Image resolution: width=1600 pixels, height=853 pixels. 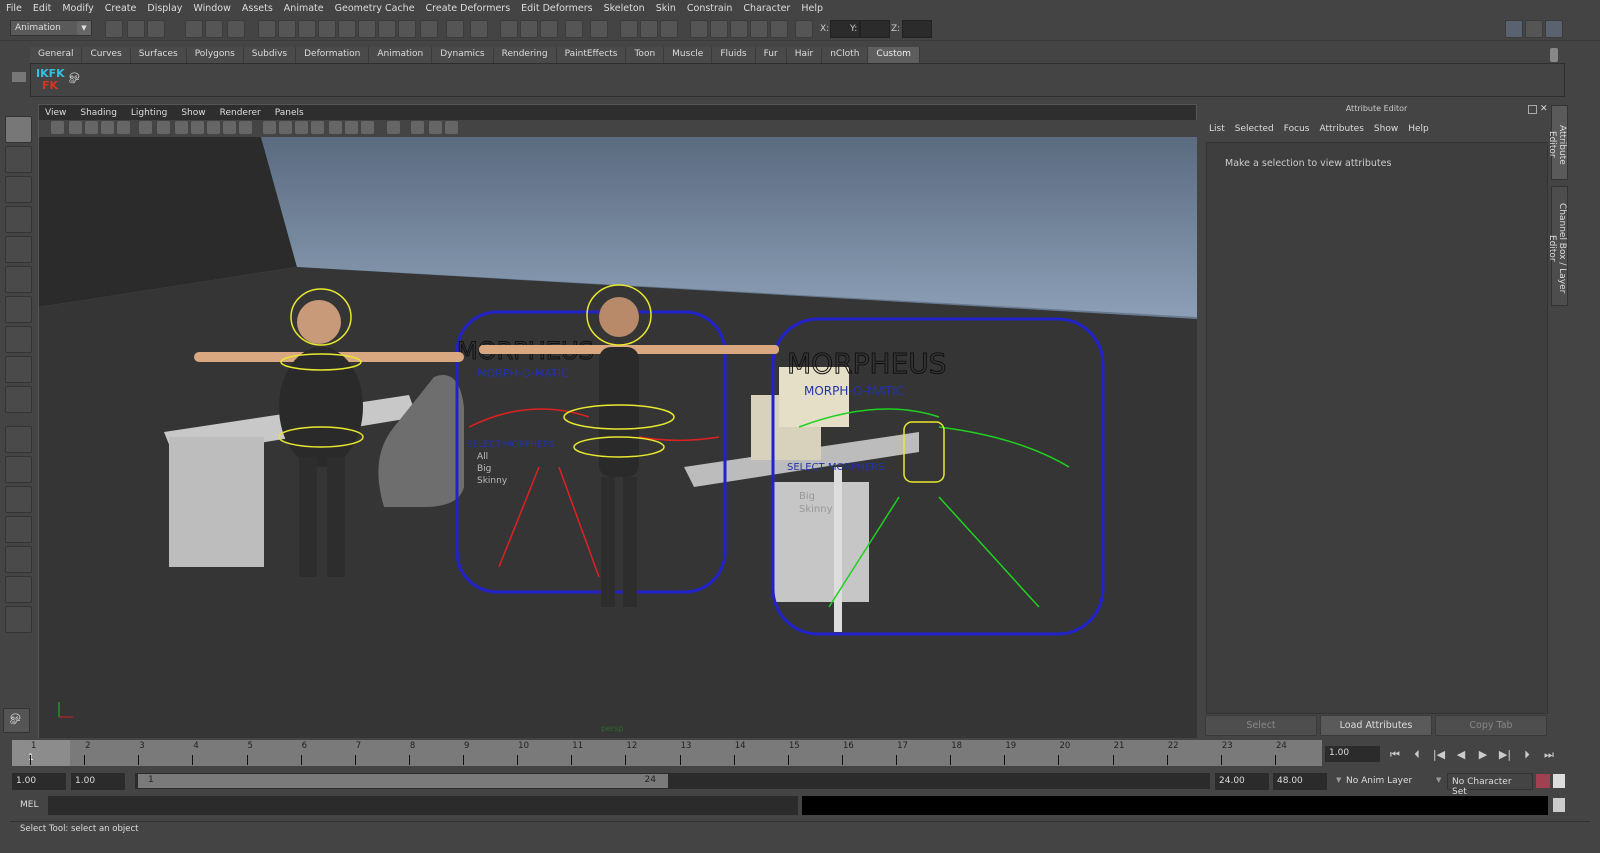 What do you see at coordinates (734, 55) in the screenshot?
I see `shelf-tab-fluids: Fluids` at bounding box center [734, 55].